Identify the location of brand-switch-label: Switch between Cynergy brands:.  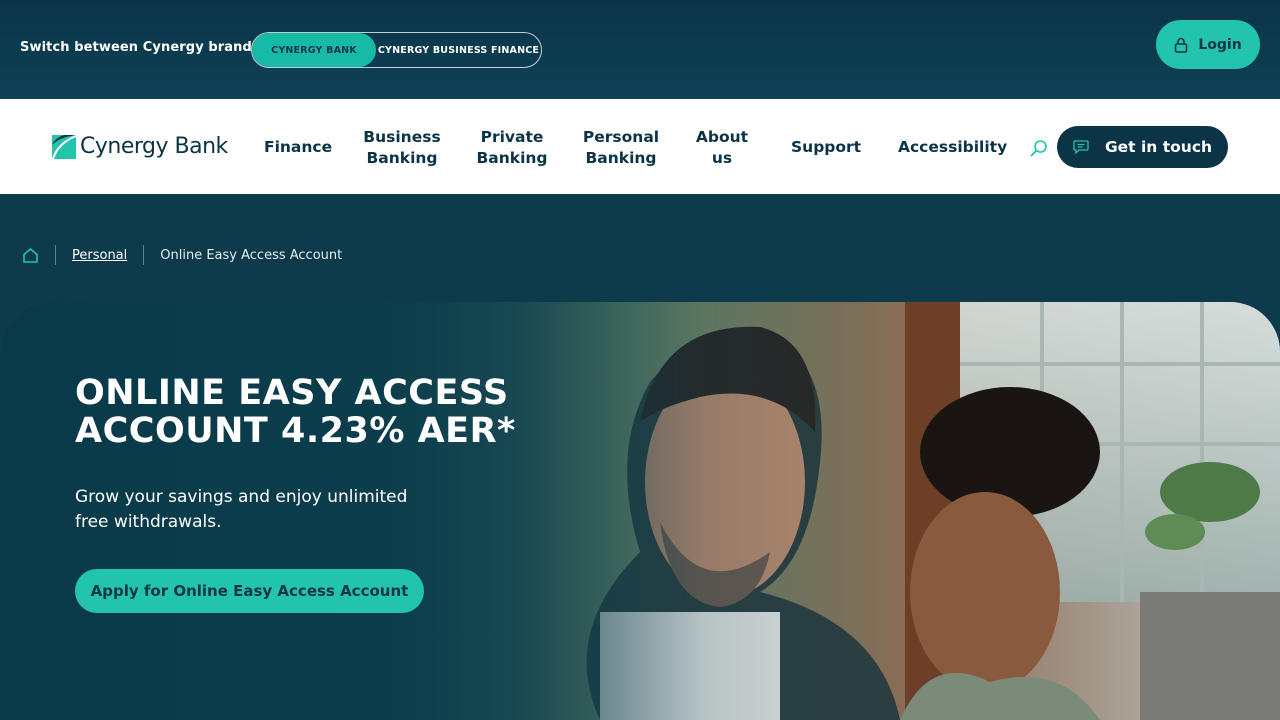
(143, 47).